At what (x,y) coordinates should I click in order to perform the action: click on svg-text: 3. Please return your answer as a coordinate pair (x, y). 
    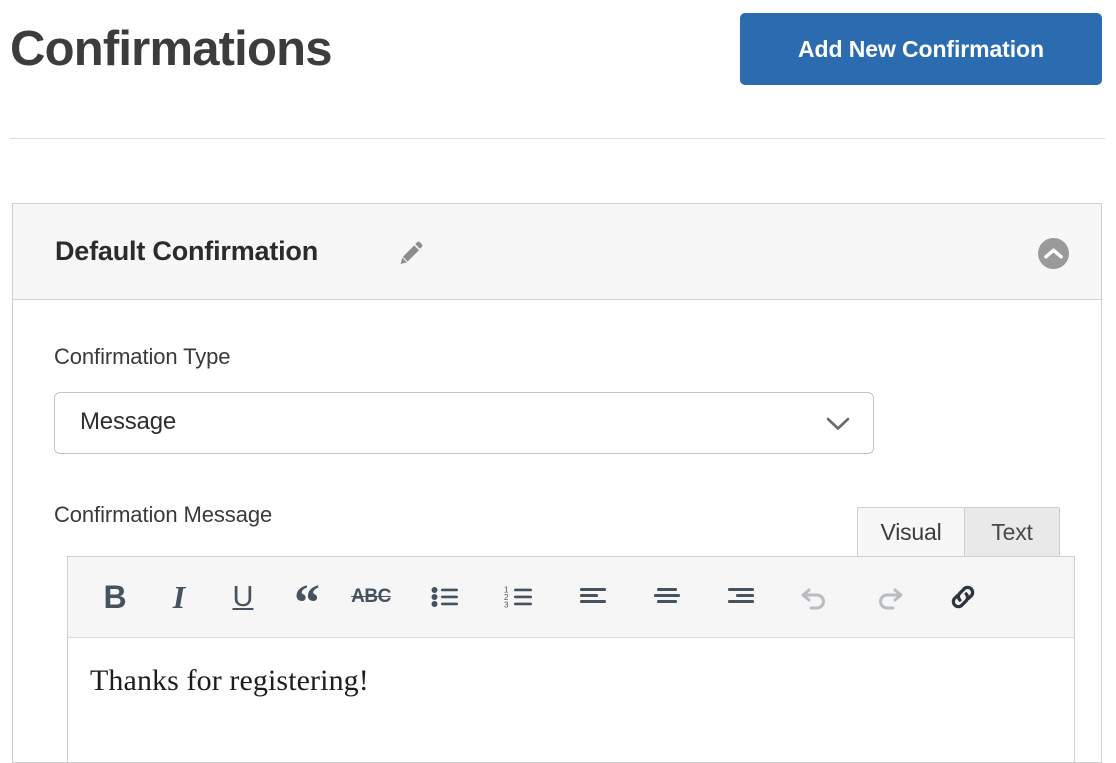
    Looking at the image, I should click on (506, 605).